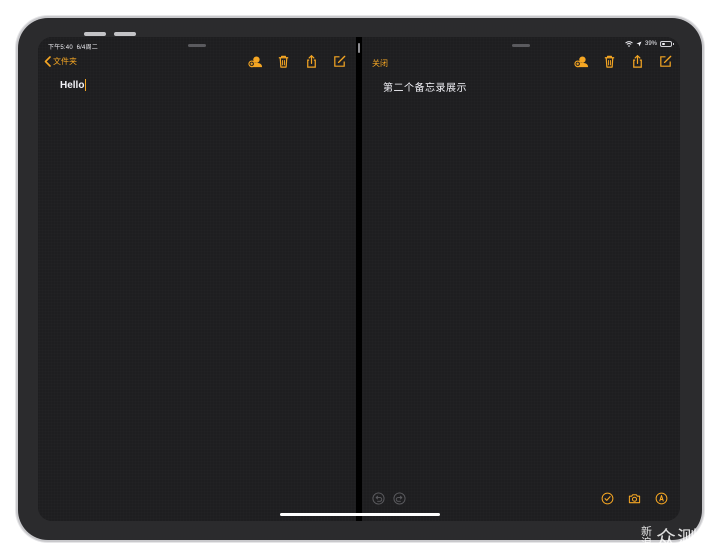  I want to click on undo-icon, so click(378, 498).